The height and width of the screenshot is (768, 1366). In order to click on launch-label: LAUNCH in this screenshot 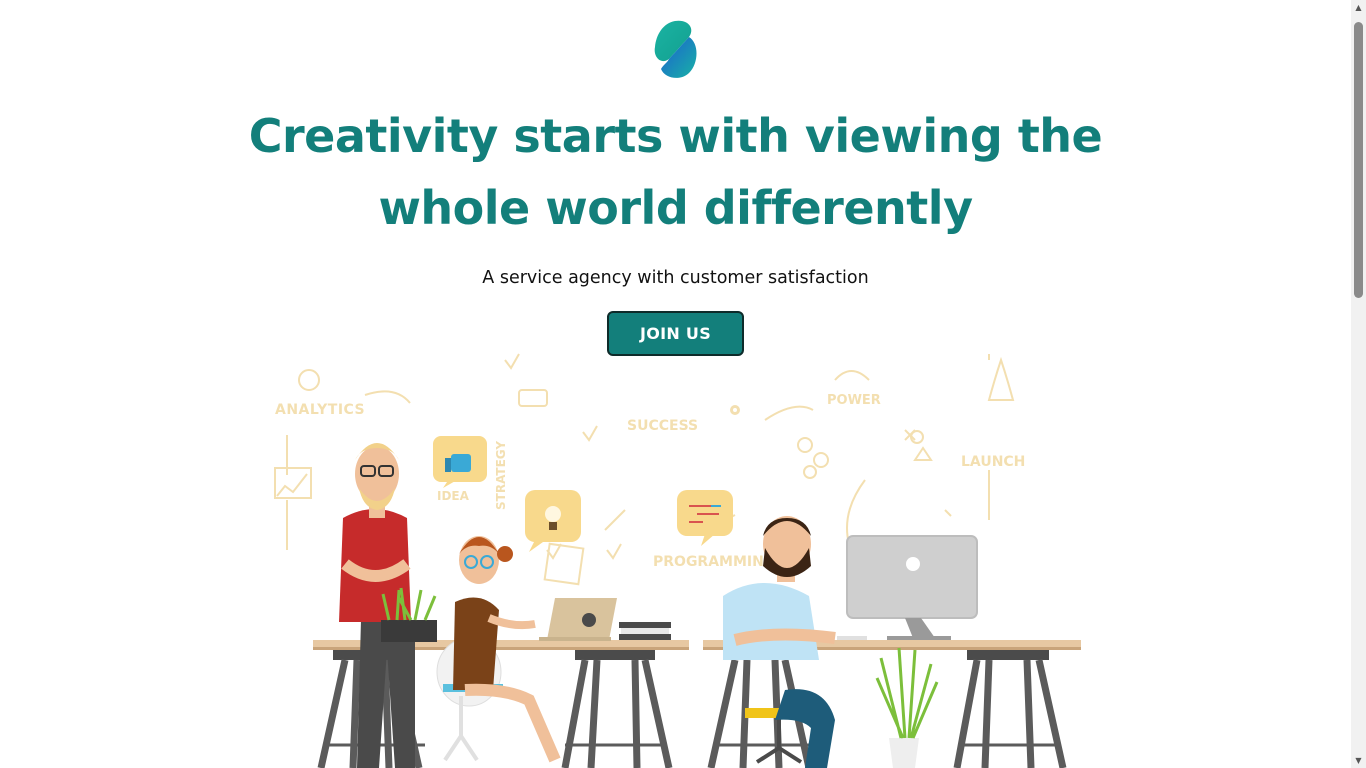, I will do `click(993, 462)`.